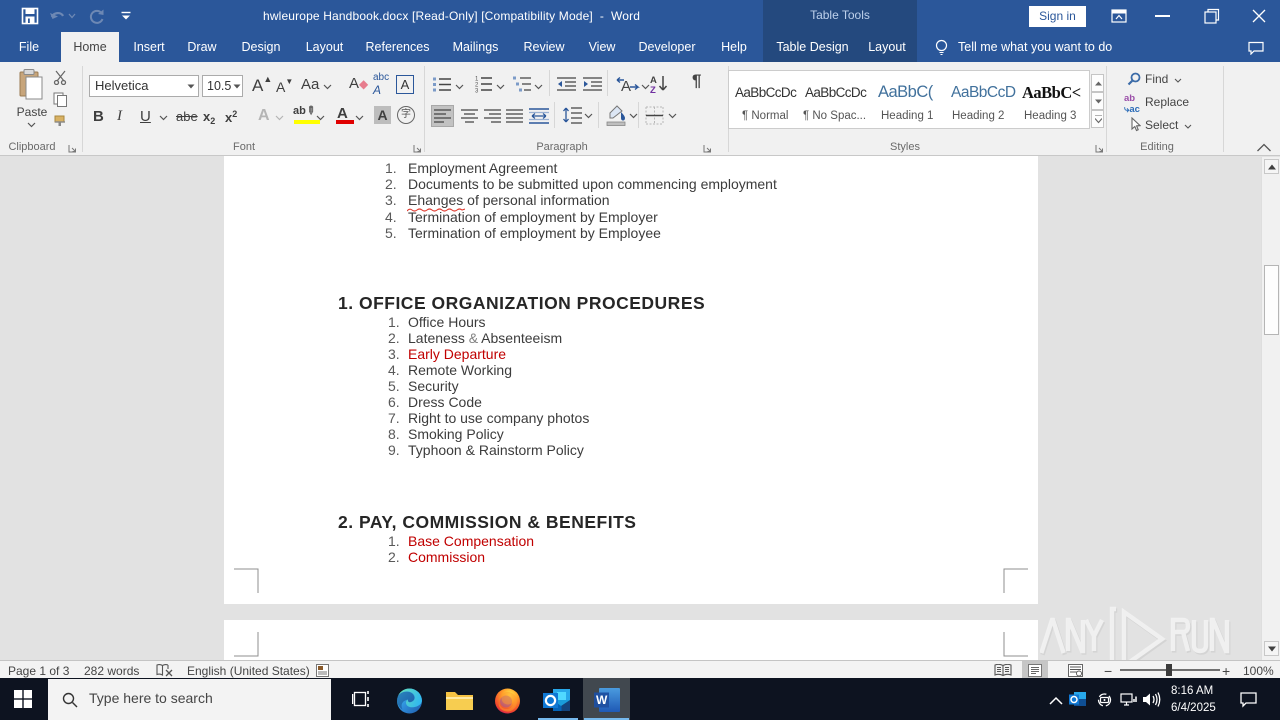 The width and height of the screenshot is (1280, 720). I want to click on svg-text: W, so click(602, 700).